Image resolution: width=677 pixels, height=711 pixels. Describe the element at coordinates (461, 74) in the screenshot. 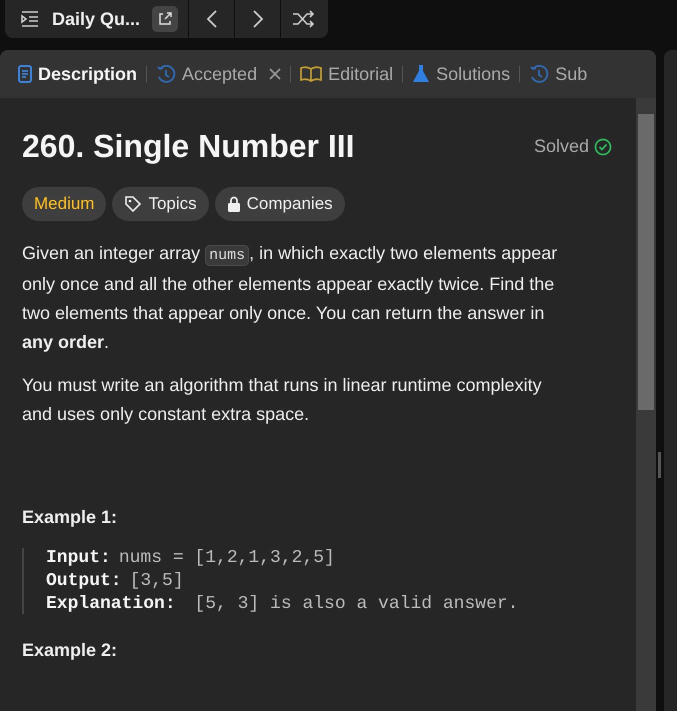

I see `panel-tab: Solutions` at that location.